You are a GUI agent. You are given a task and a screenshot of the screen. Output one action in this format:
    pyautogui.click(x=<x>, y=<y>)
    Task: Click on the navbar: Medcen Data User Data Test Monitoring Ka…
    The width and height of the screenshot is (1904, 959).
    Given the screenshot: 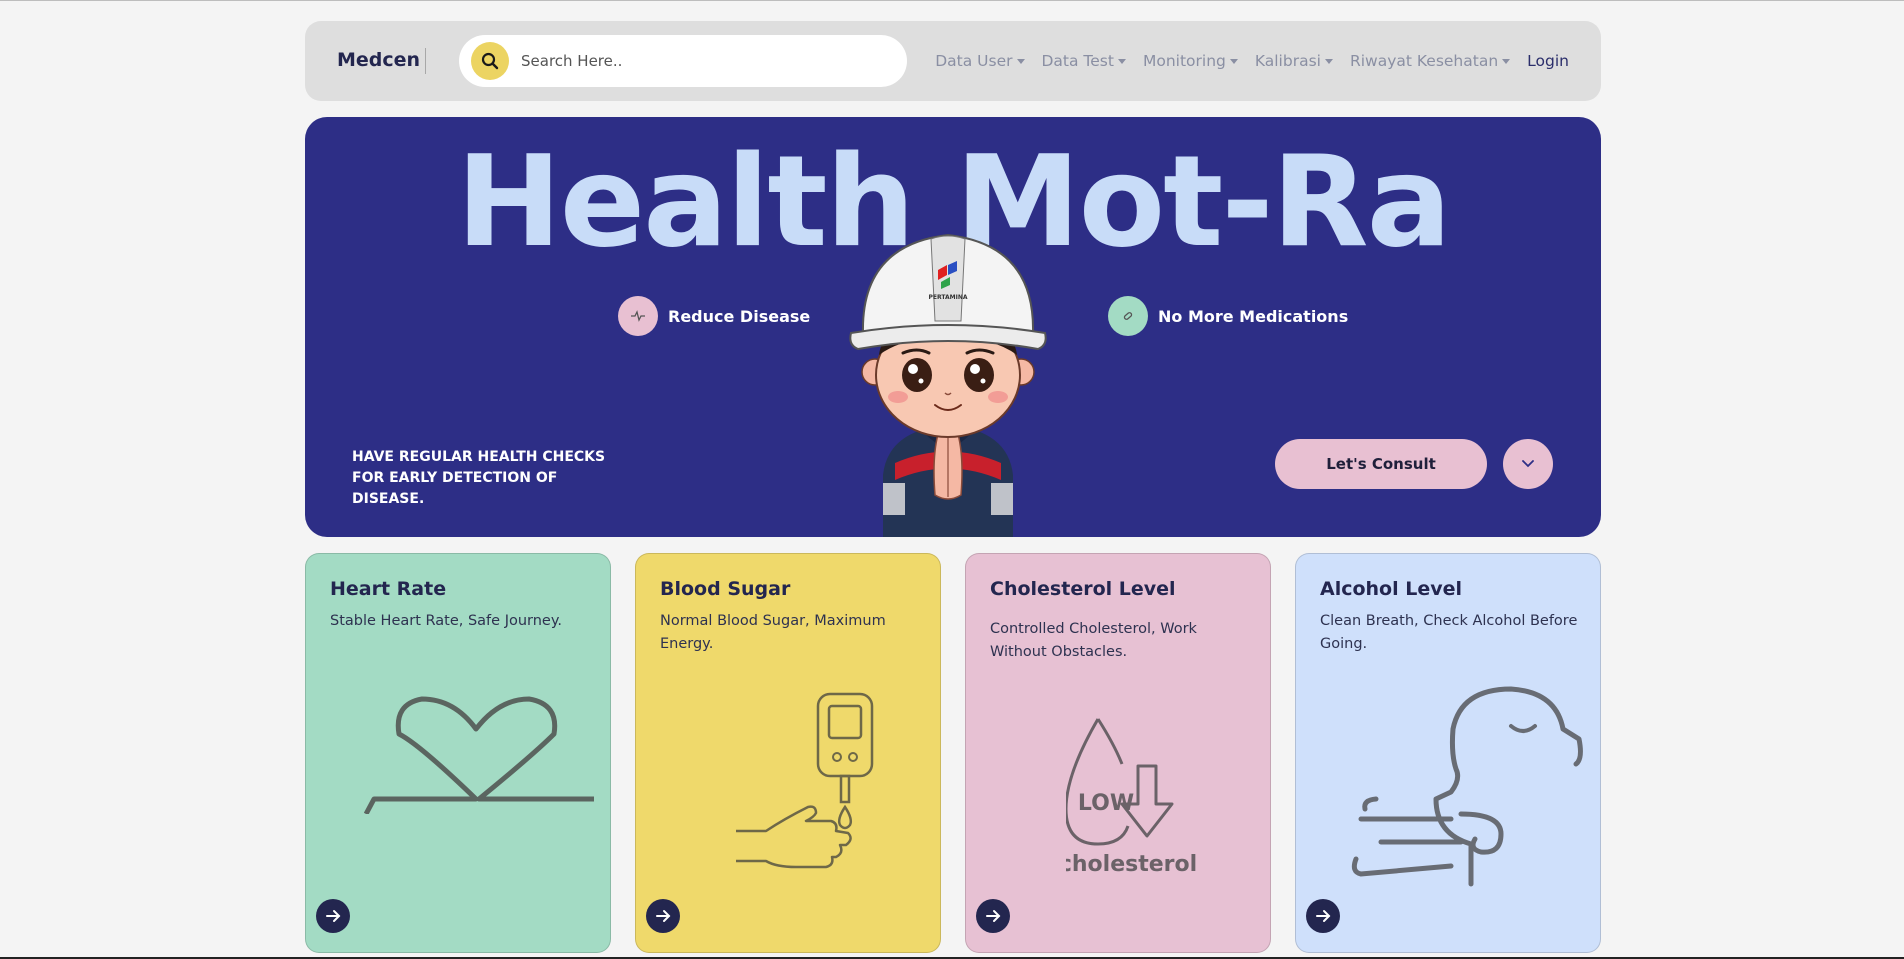 What is the action you would take?
    pyautogui.click(x=953, y=61)
    